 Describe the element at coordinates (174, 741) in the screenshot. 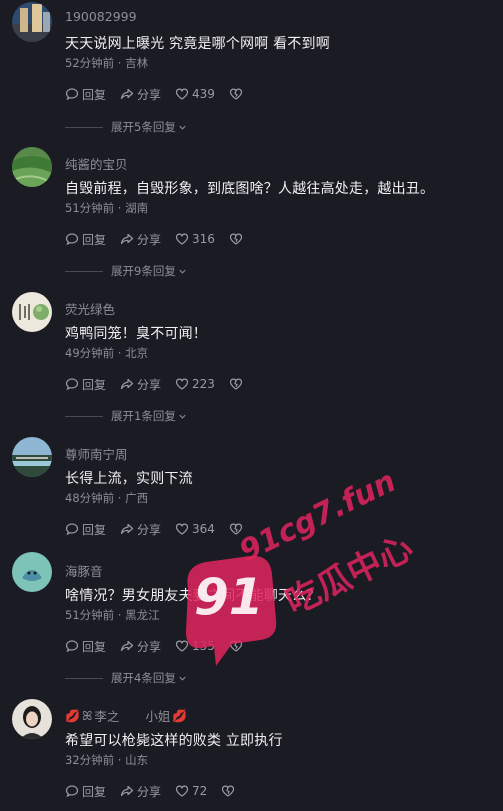

I see `comment-text: 希望可以枪毙这样的败类 立即执行` at that location.